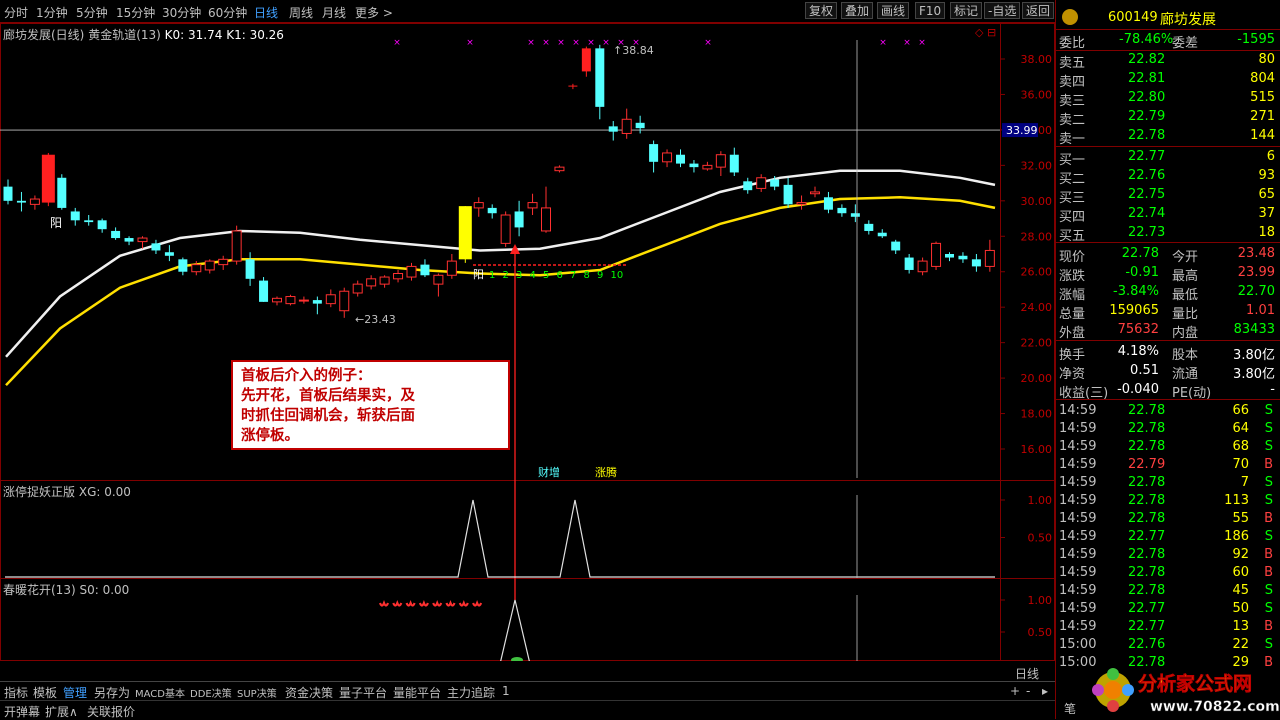 The image size is (1280, 720). What do you see at coordinates (257, 692) in the screenshot?
I see `tab-sup: SUP决策` at bounding box center [257, 692].